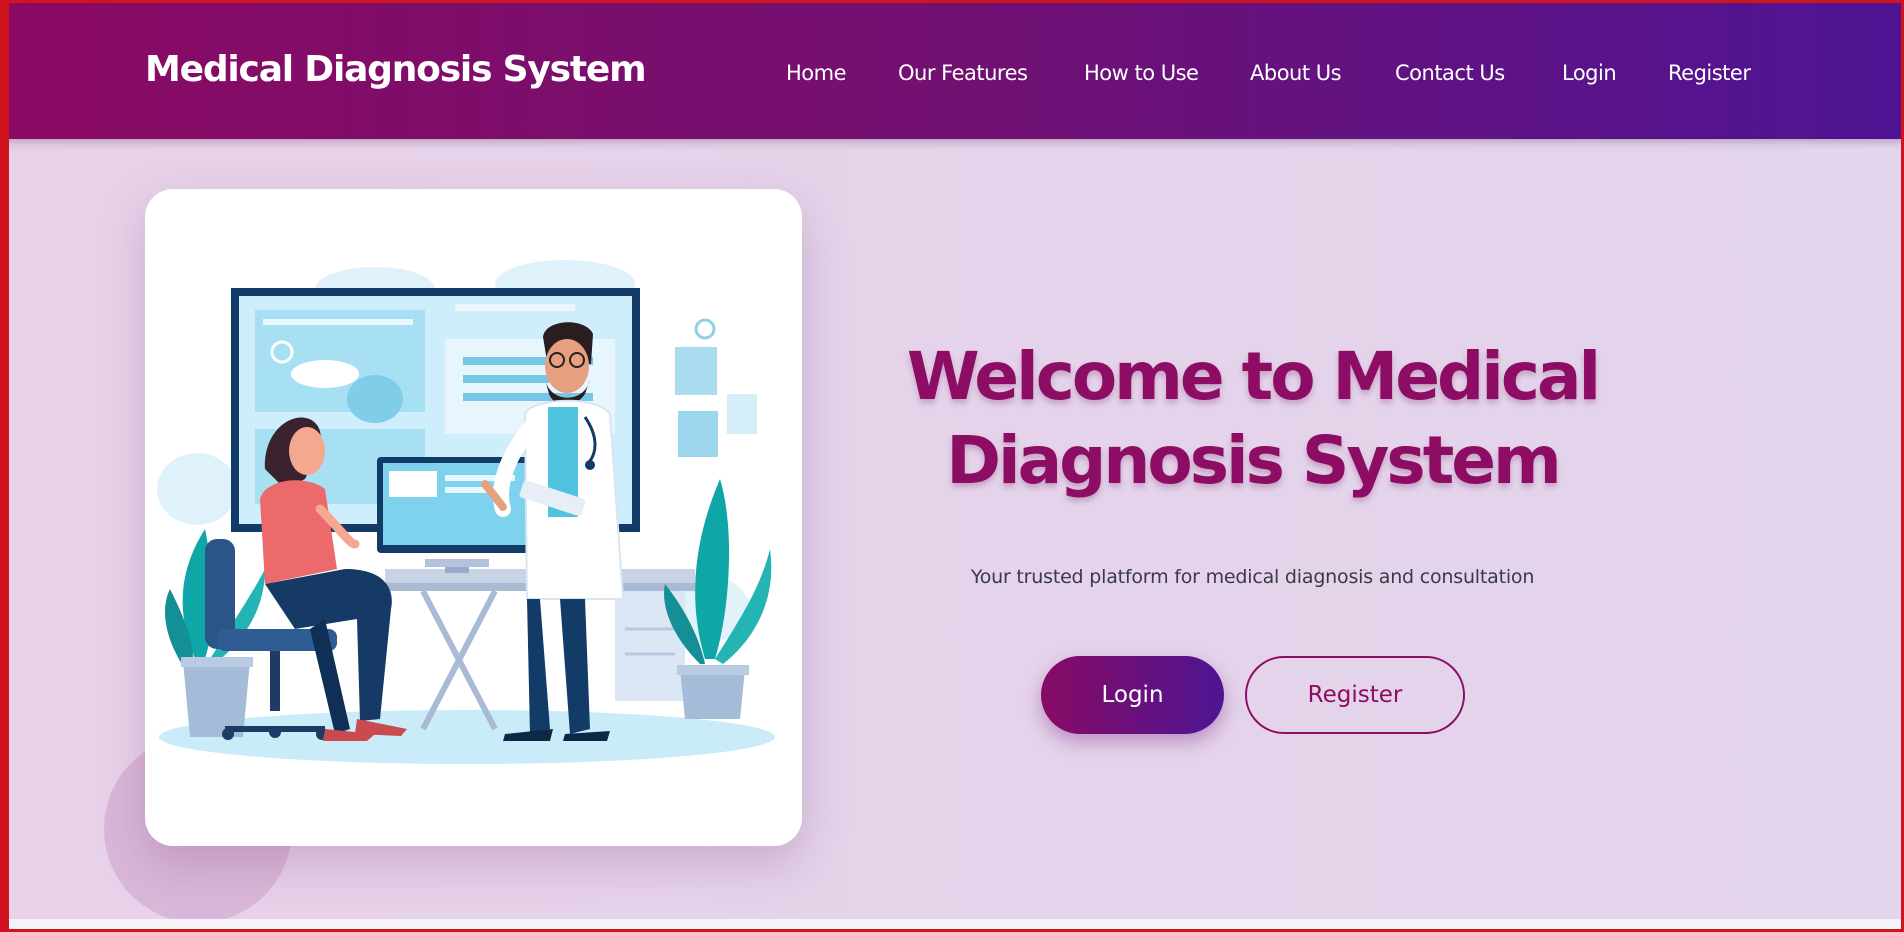  I want to click on hero-register-button: Register, so click(1355, 695).